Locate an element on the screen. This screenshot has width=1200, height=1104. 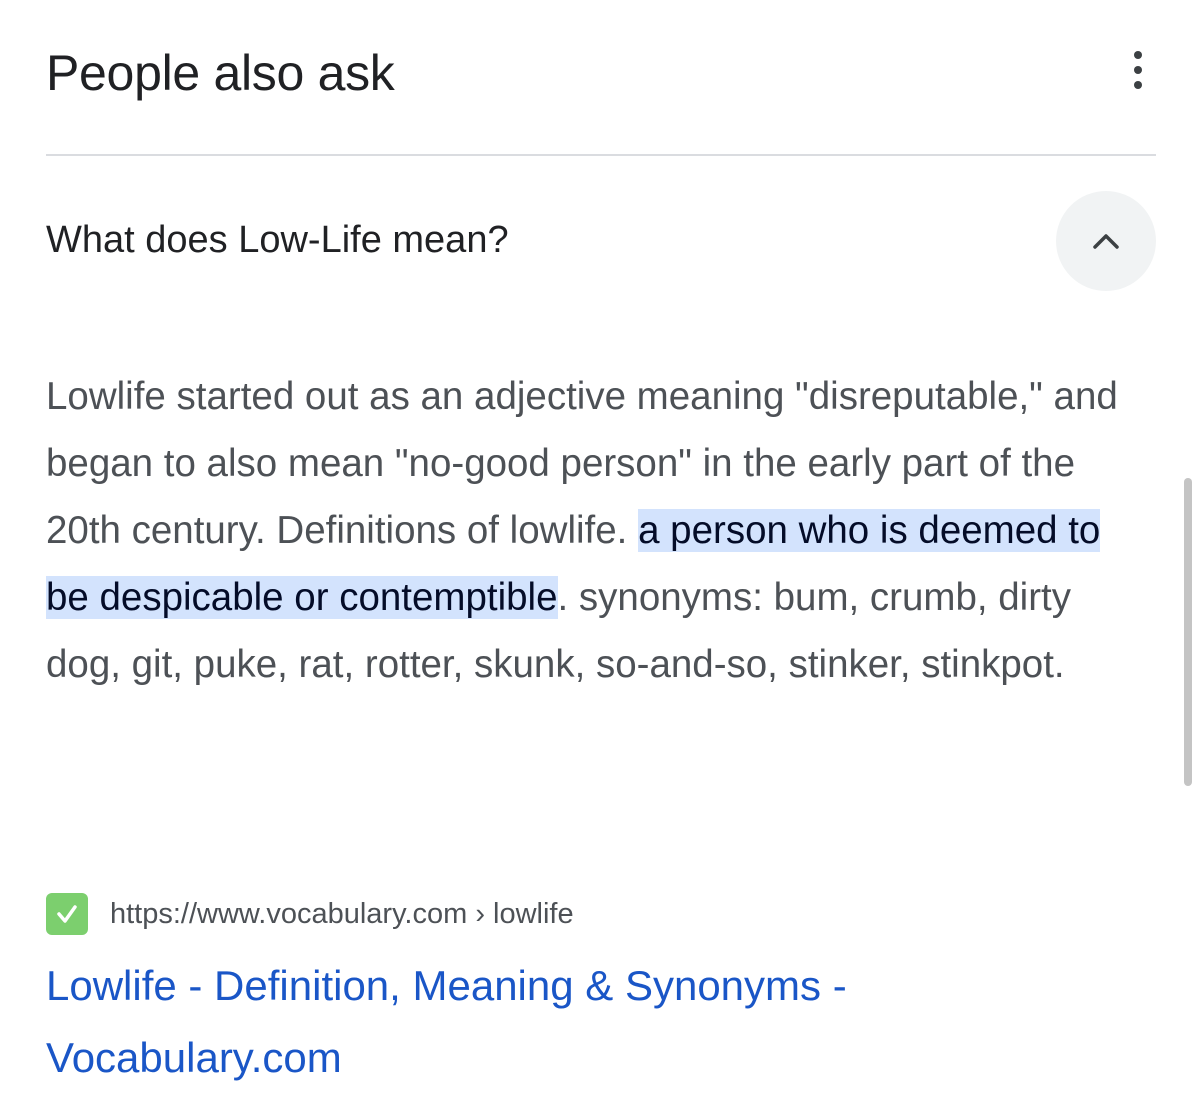
question-title: What does Low-Life mean? is located at coordinates (277, 240).